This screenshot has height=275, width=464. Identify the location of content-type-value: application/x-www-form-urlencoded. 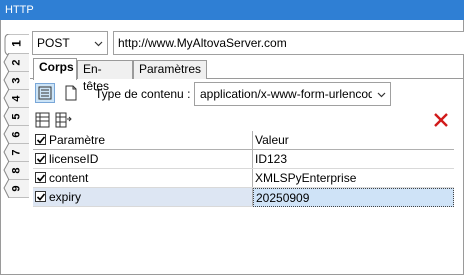
(286, 94).